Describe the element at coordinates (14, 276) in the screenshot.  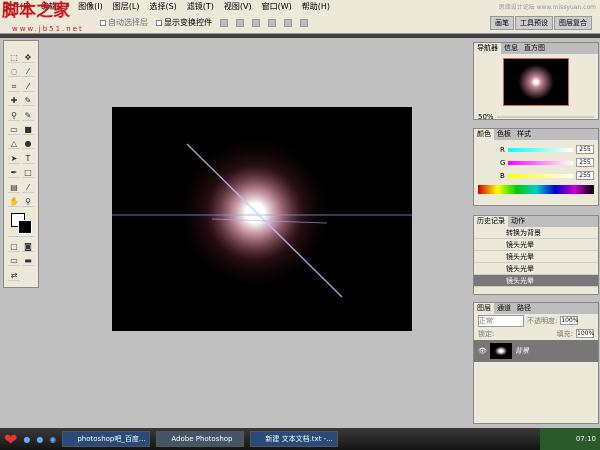
I see `jump-to-imageready-icon: ⇄` at that location.